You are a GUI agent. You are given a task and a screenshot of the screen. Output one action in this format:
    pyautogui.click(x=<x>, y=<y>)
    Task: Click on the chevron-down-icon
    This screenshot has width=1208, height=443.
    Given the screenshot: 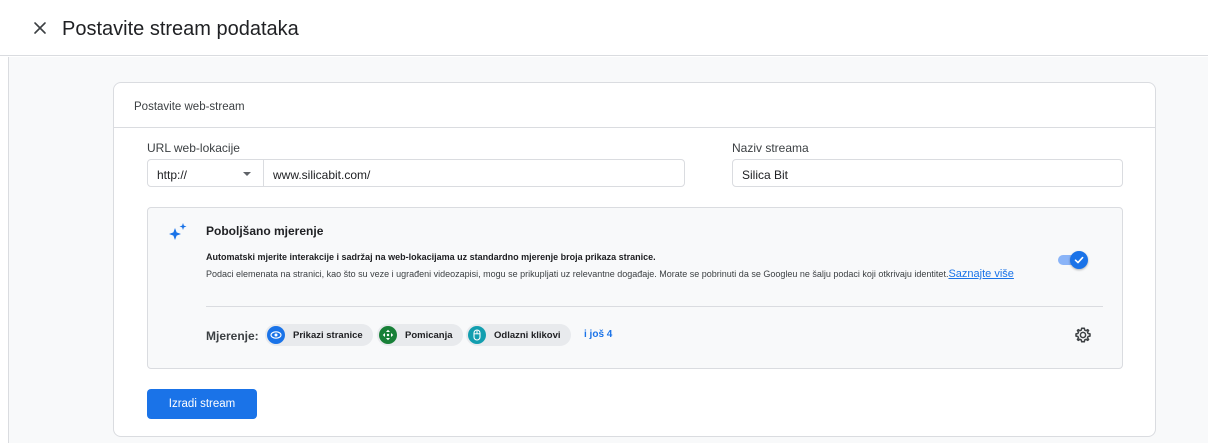 What is the action you would take?
    pyautogui.click(x=247, y=174)
    